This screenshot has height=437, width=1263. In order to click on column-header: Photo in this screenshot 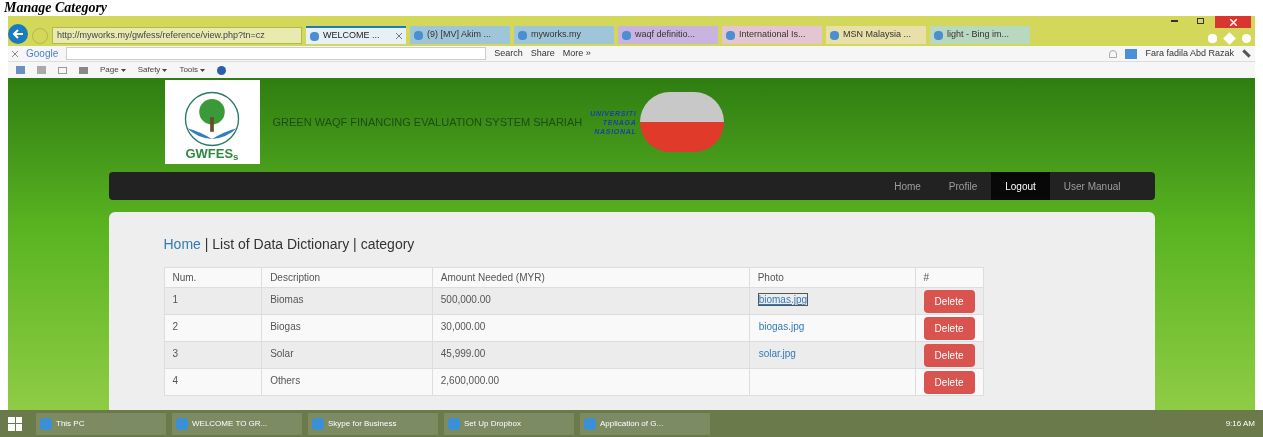, I will do `click(832, 277)`.